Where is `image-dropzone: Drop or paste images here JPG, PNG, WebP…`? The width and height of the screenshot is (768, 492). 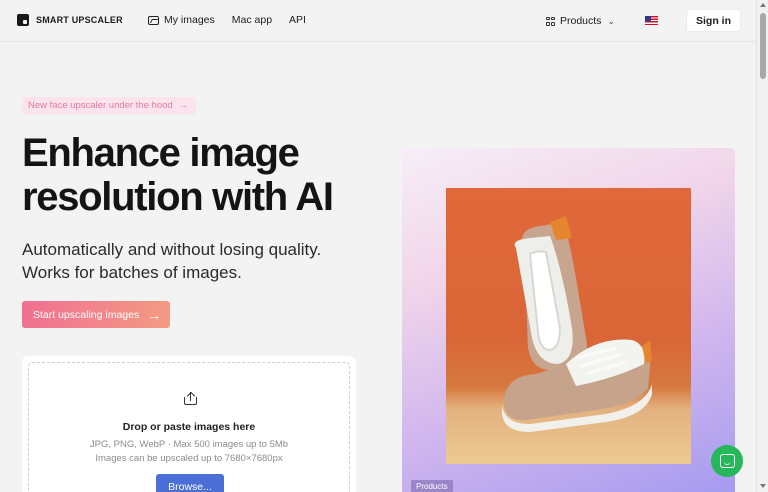
image-dropzone: Drop or paste images here JPG, PNG, WebP… is located at coordinates (189, 427).